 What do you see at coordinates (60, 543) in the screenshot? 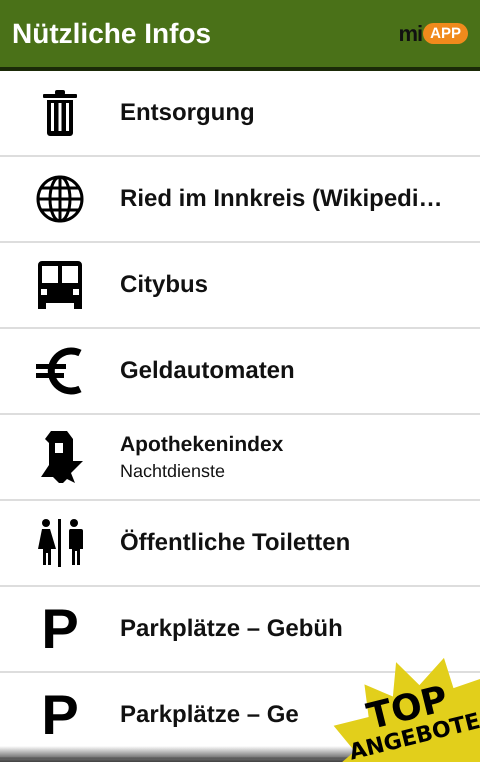
I see `toilet-figures-icon` at bounding box center [60, 543].